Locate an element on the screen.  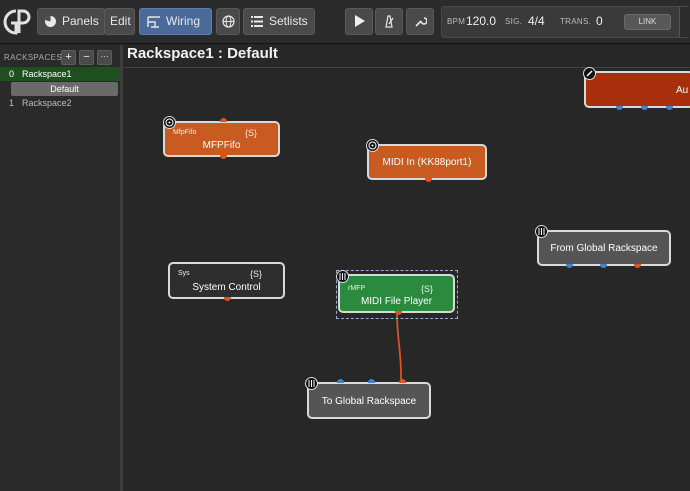
tools-button is located at coordinates (420, 21).